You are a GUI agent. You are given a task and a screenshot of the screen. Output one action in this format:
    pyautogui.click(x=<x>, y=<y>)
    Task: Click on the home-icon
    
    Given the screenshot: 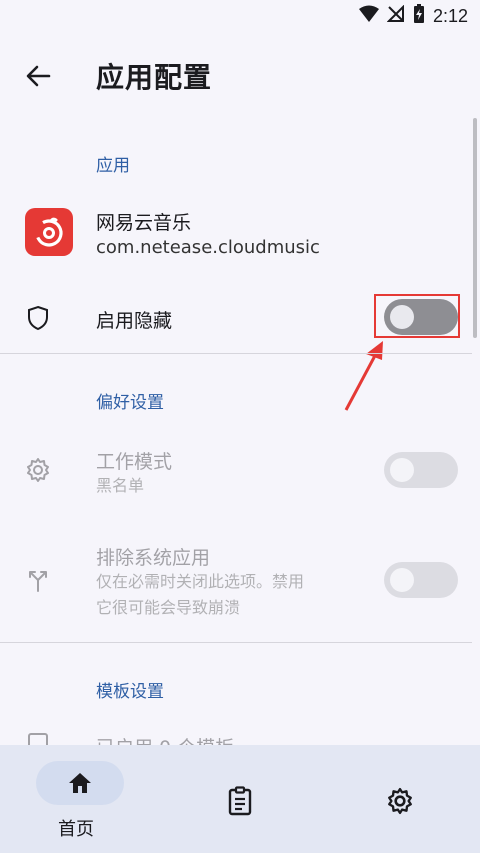 What is the action you would take?
    pyautogui.click(x=80, y=783)
    